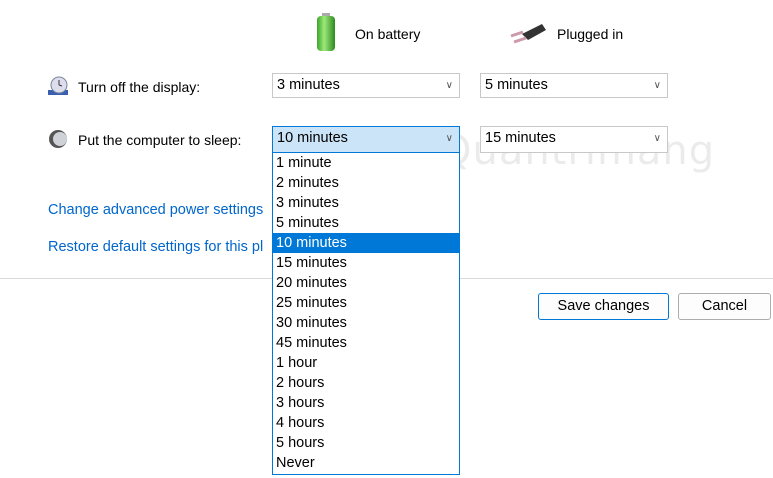  What do you see at coordinates (366, 343) in the screenshot?
I see `dropdown-option: 45 minutes` at bounding box center [366, 343].